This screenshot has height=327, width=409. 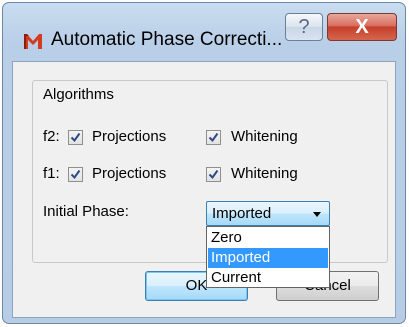 I want to click on initial-phase-dropdown-list: Zero Imported Current, so click(x=268, y=257).